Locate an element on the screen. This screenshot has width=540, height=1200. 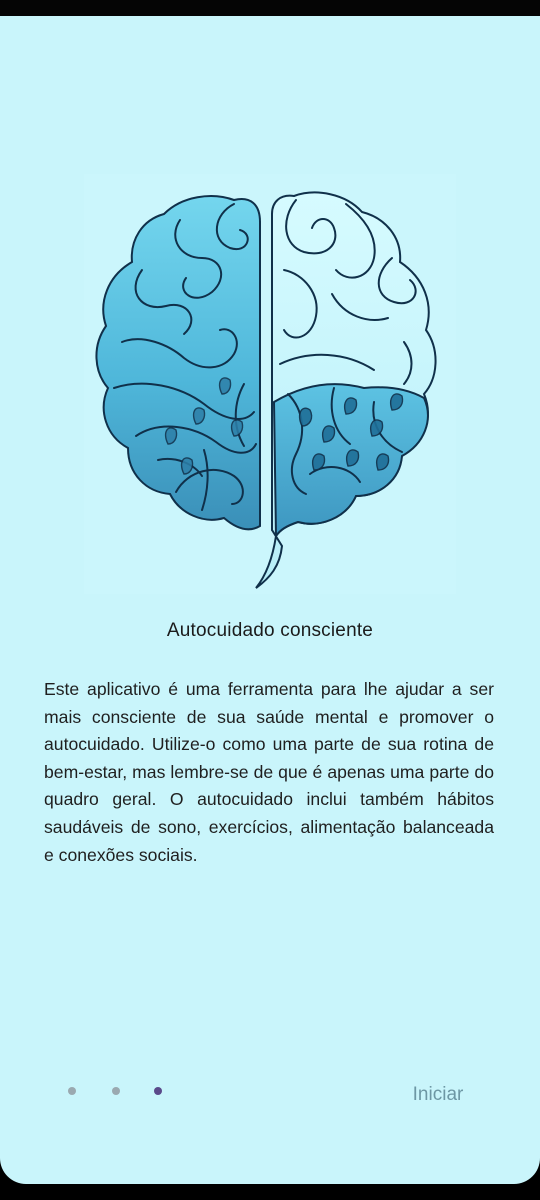
navigation-bar is located at coordinates (270, 1192).